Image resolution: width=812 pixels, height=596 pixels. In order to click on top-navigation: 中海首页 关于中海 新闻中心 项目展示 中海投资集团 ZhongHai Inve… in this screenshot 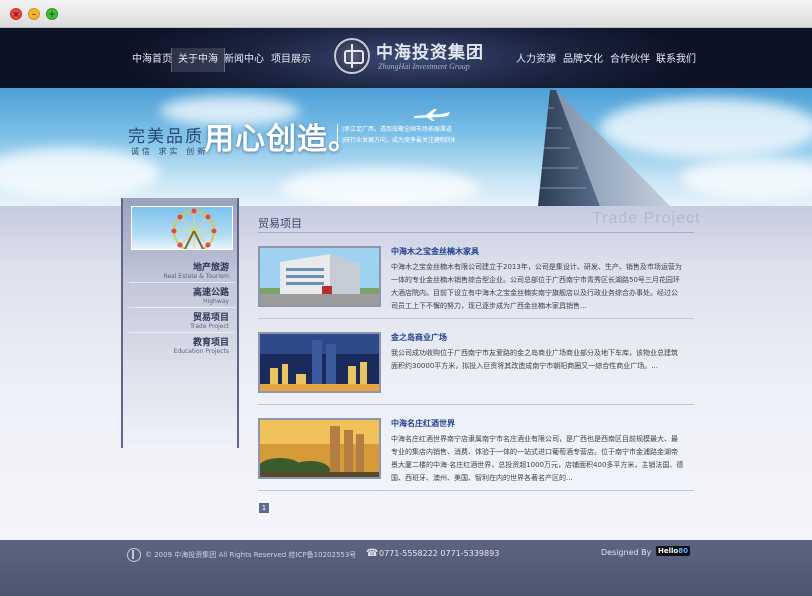, I will do `click(406, 58)`.